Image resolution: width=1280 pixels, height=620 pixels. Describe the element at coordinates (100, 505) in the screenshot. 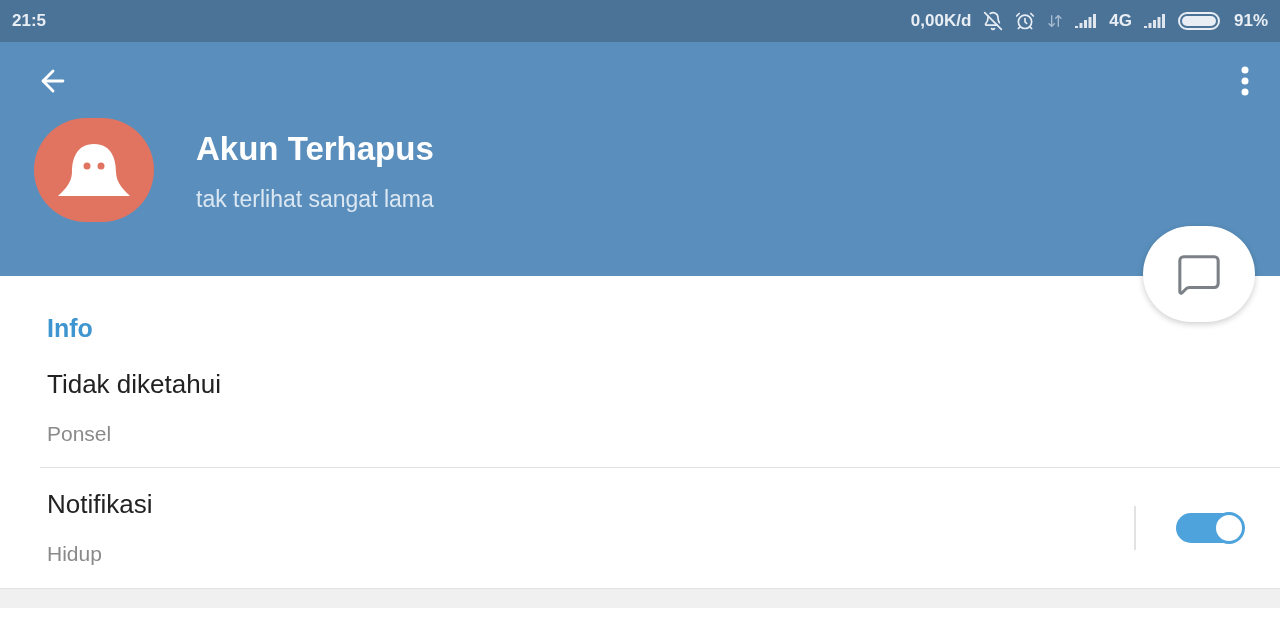

I see `row-title: Notifikasi` at that location.